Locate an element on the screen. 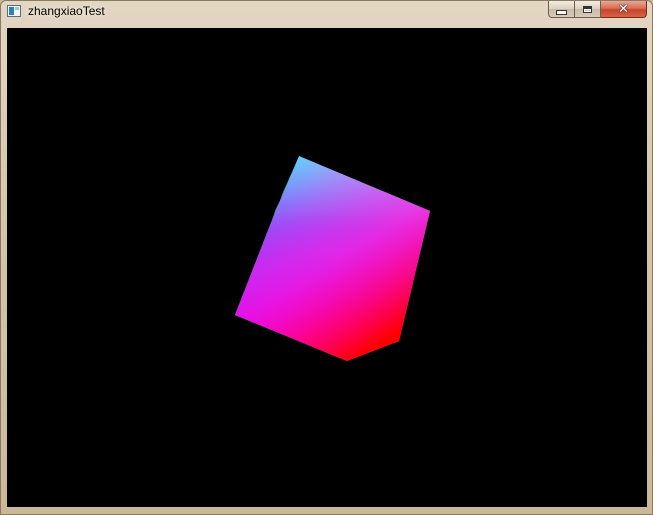 The image size is (653, 515). app-icon is located at coordinates (14, 11).